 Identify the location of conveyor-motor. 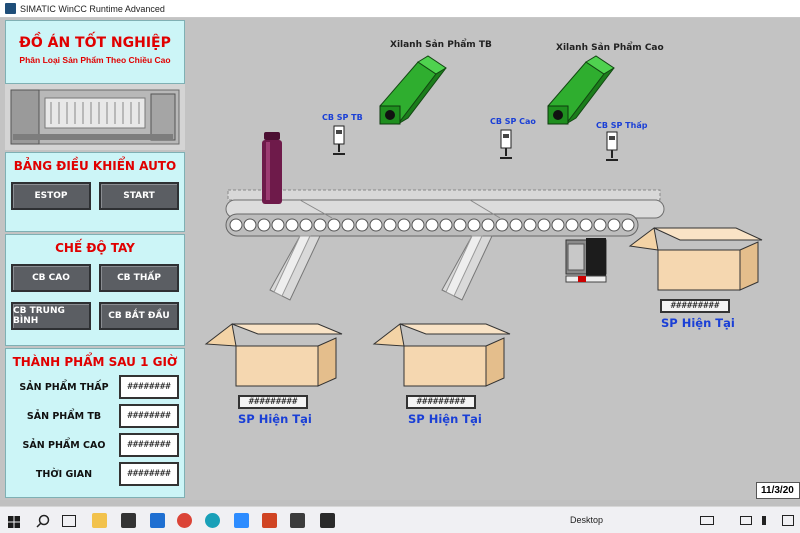
(586, 260).